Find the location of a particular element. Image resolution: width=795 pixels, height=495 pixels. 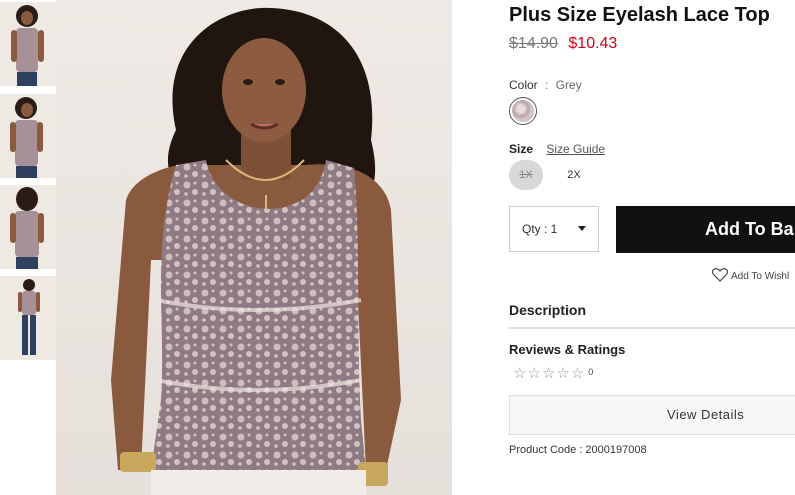

thumbnail-front is located at coordinates (28, 44).